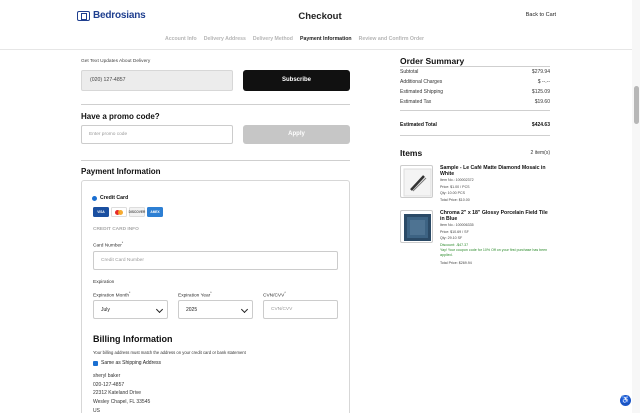  What do you see at coordinates (455, 186) in the screenshot?
I see `item-price: Price: $1.00 / PCS` at bounding box center [455, 186].